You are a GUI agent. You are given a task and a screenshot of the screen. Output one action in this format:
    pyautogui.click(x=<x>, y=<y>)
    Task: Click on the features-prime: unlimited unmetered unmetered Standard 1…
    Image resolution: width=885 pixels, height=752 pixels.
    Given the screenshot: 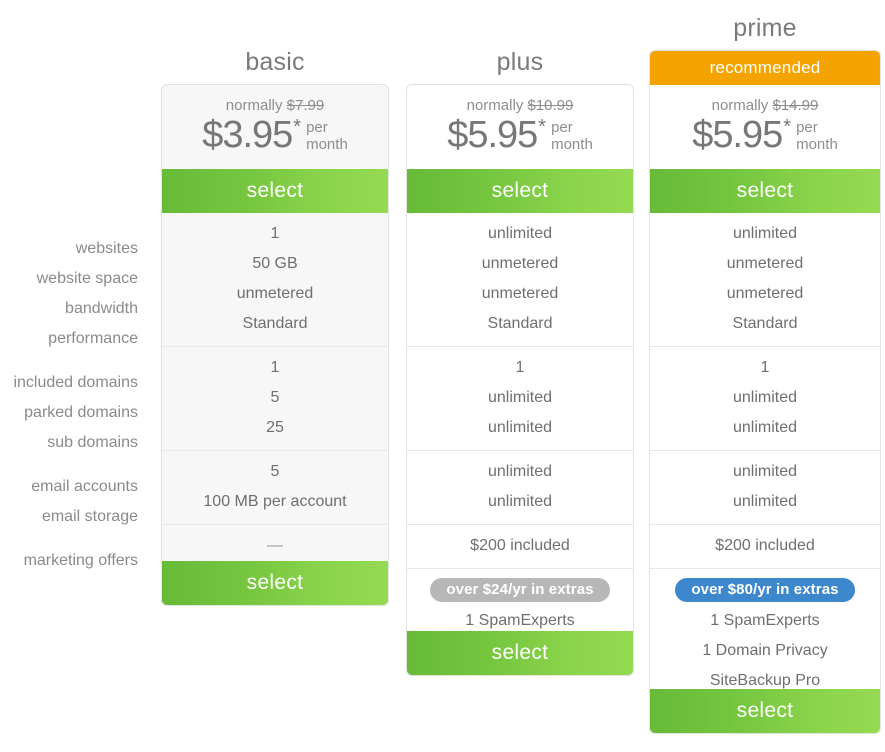 What is the action you would take?
    pyautogui.click(x=765, y=390)
    